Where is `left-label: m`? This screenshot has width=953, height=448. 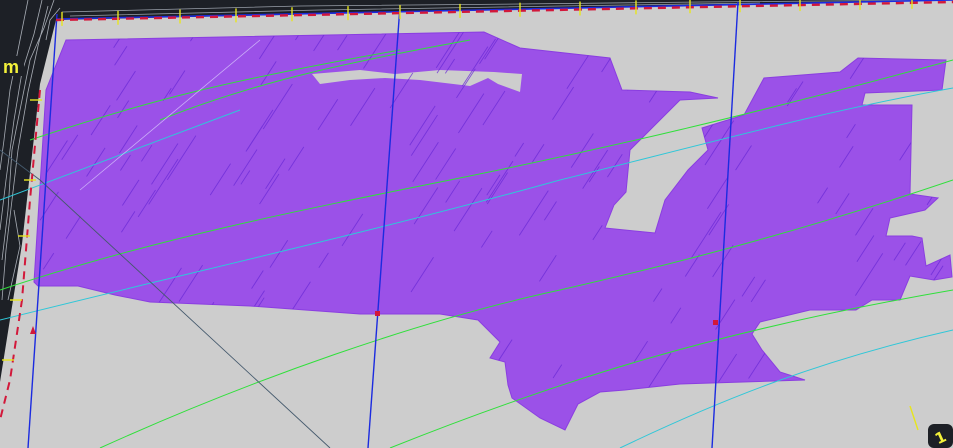
left-label: m is located at coordinates (11, 67).